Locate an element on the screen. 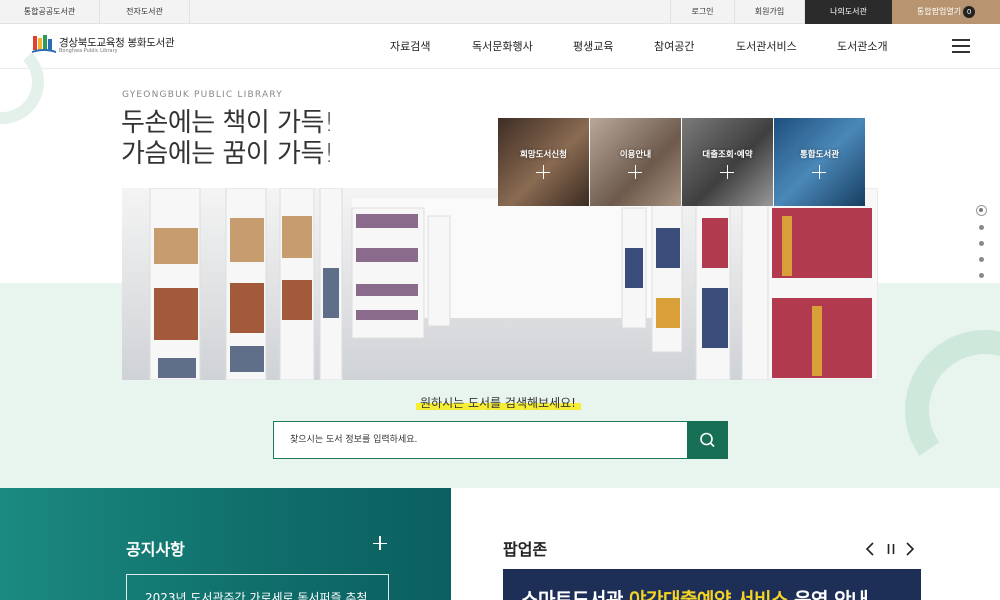 The height and width of the screenshot is (600, 1000). quick-link-label: 대출조회·예약 is located at coordinates (727, 155).